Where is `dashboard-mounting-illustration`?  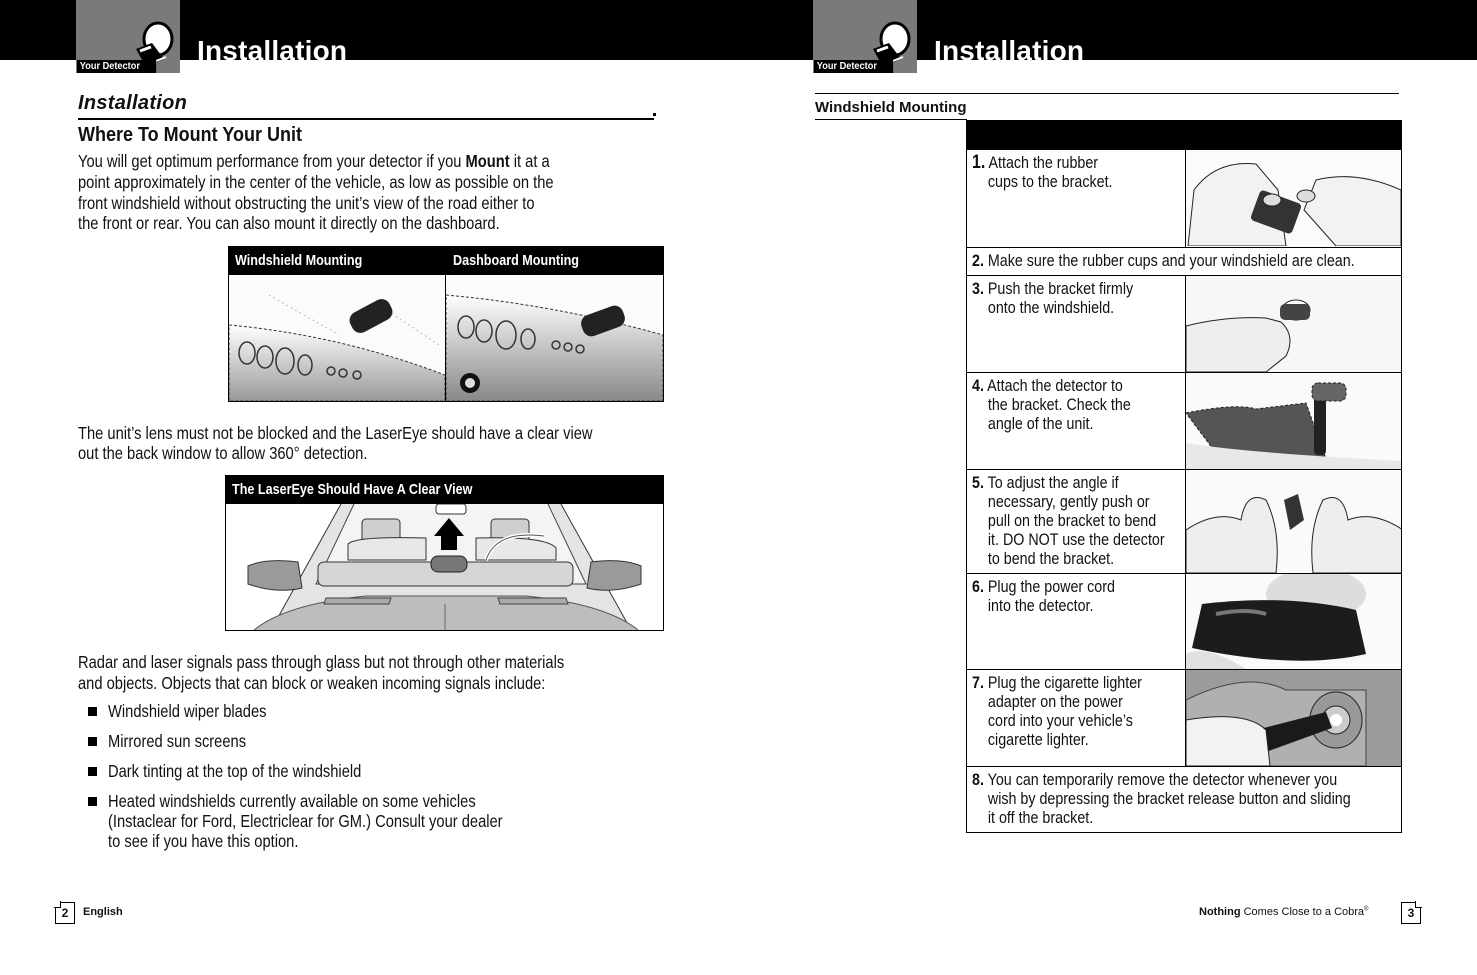
dashboard-mounting-illustration is located at coordinates (554, 338).